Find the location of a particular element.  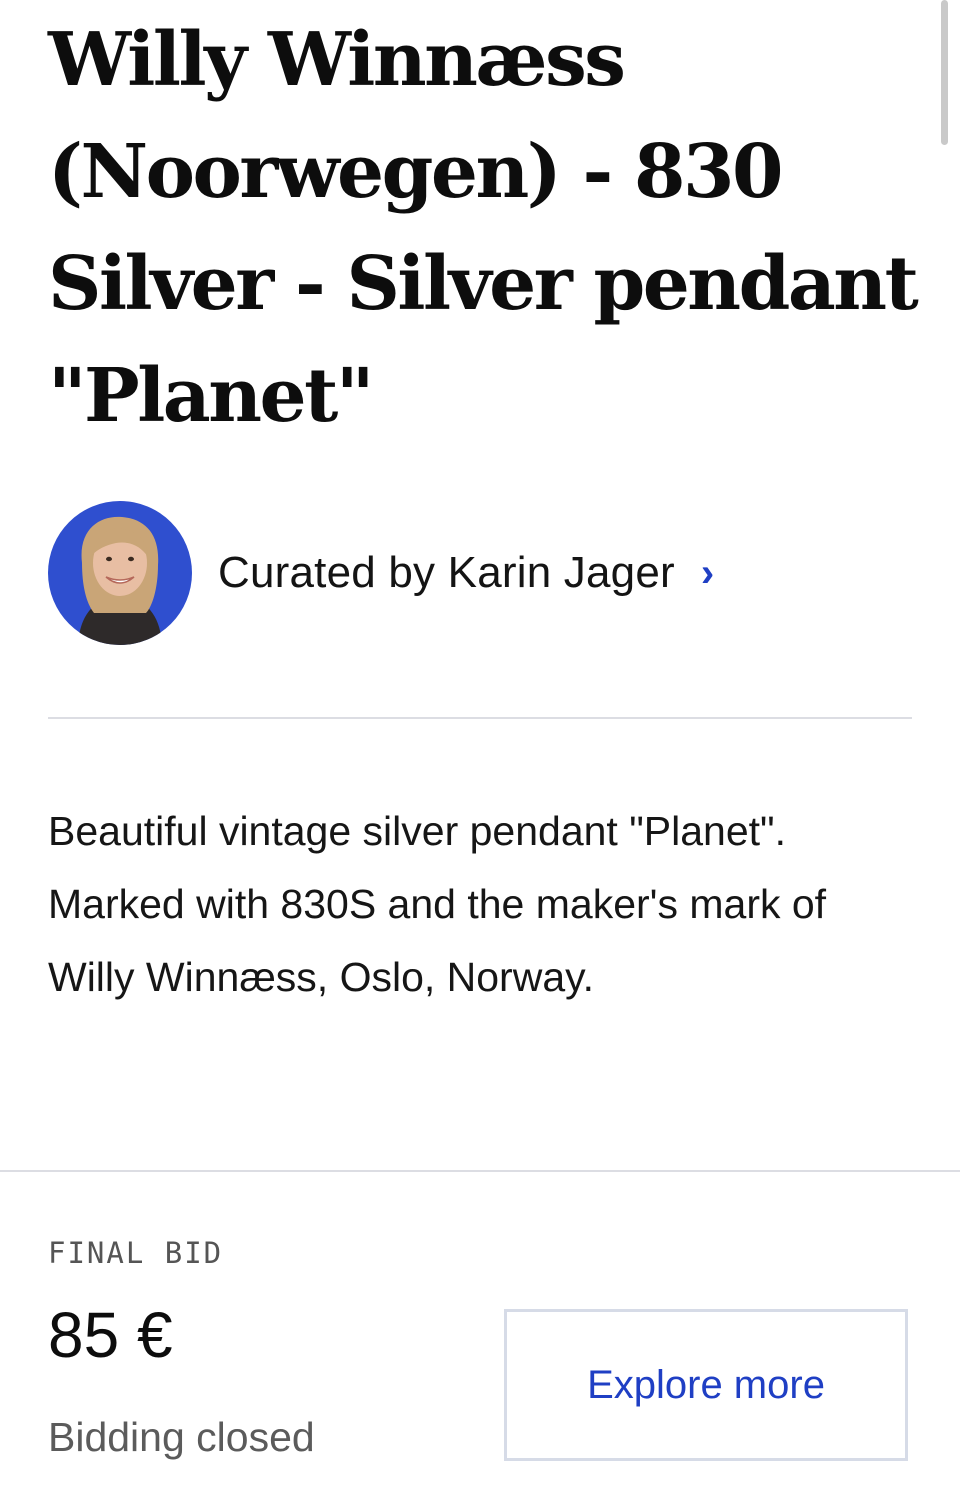

final-bid-label: FINAL BID is located at coordinates (136, 1253).